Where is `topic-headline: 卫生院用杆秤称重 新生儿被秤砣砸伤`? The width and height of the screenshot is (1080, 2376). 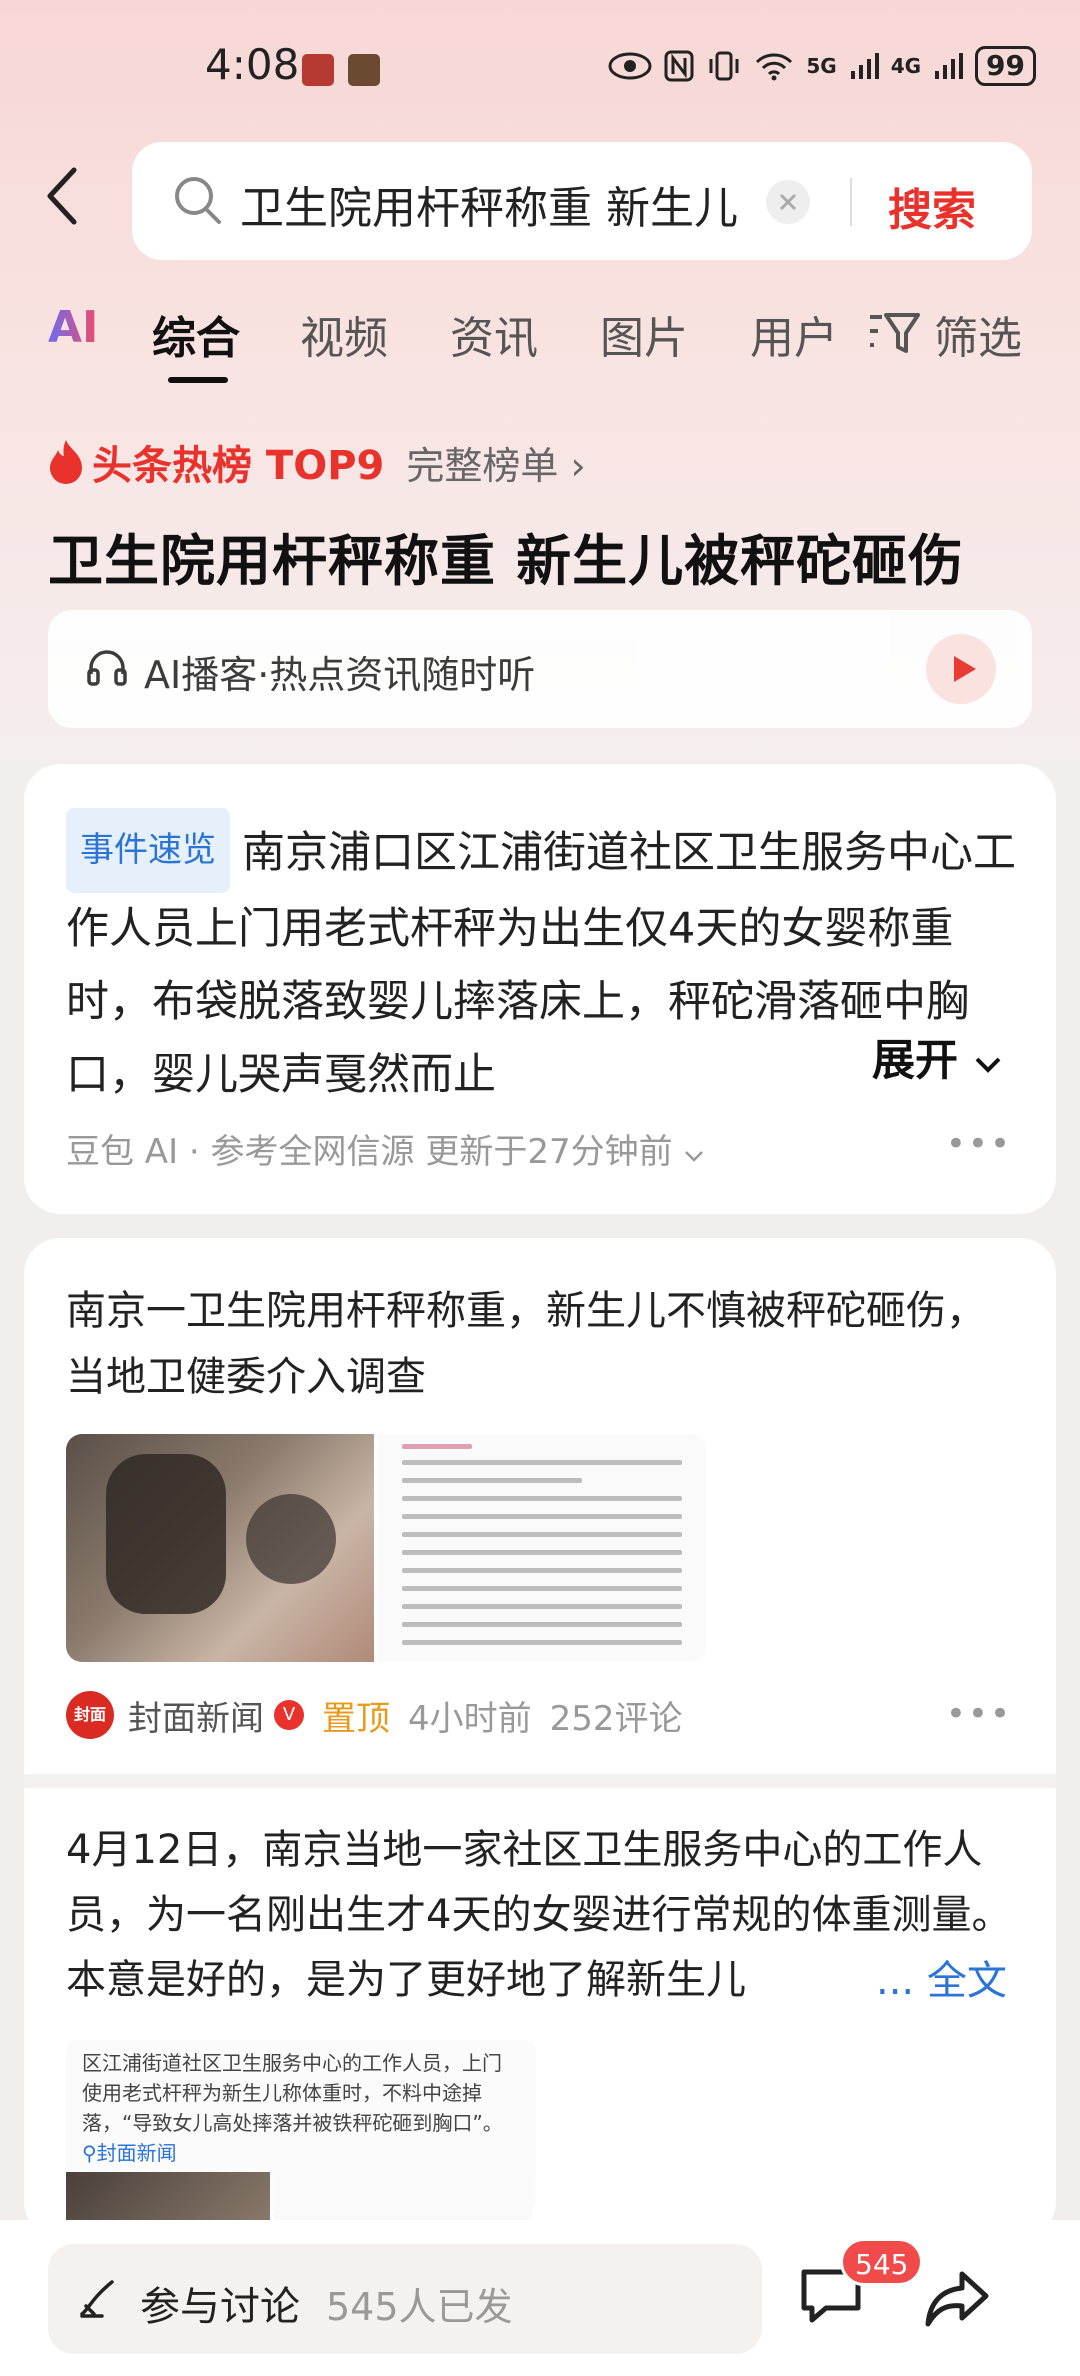 topic-headline: 卫生院用杆秤称重 新生儿被秤砣砸伤 is located at coordinates (506, 561).